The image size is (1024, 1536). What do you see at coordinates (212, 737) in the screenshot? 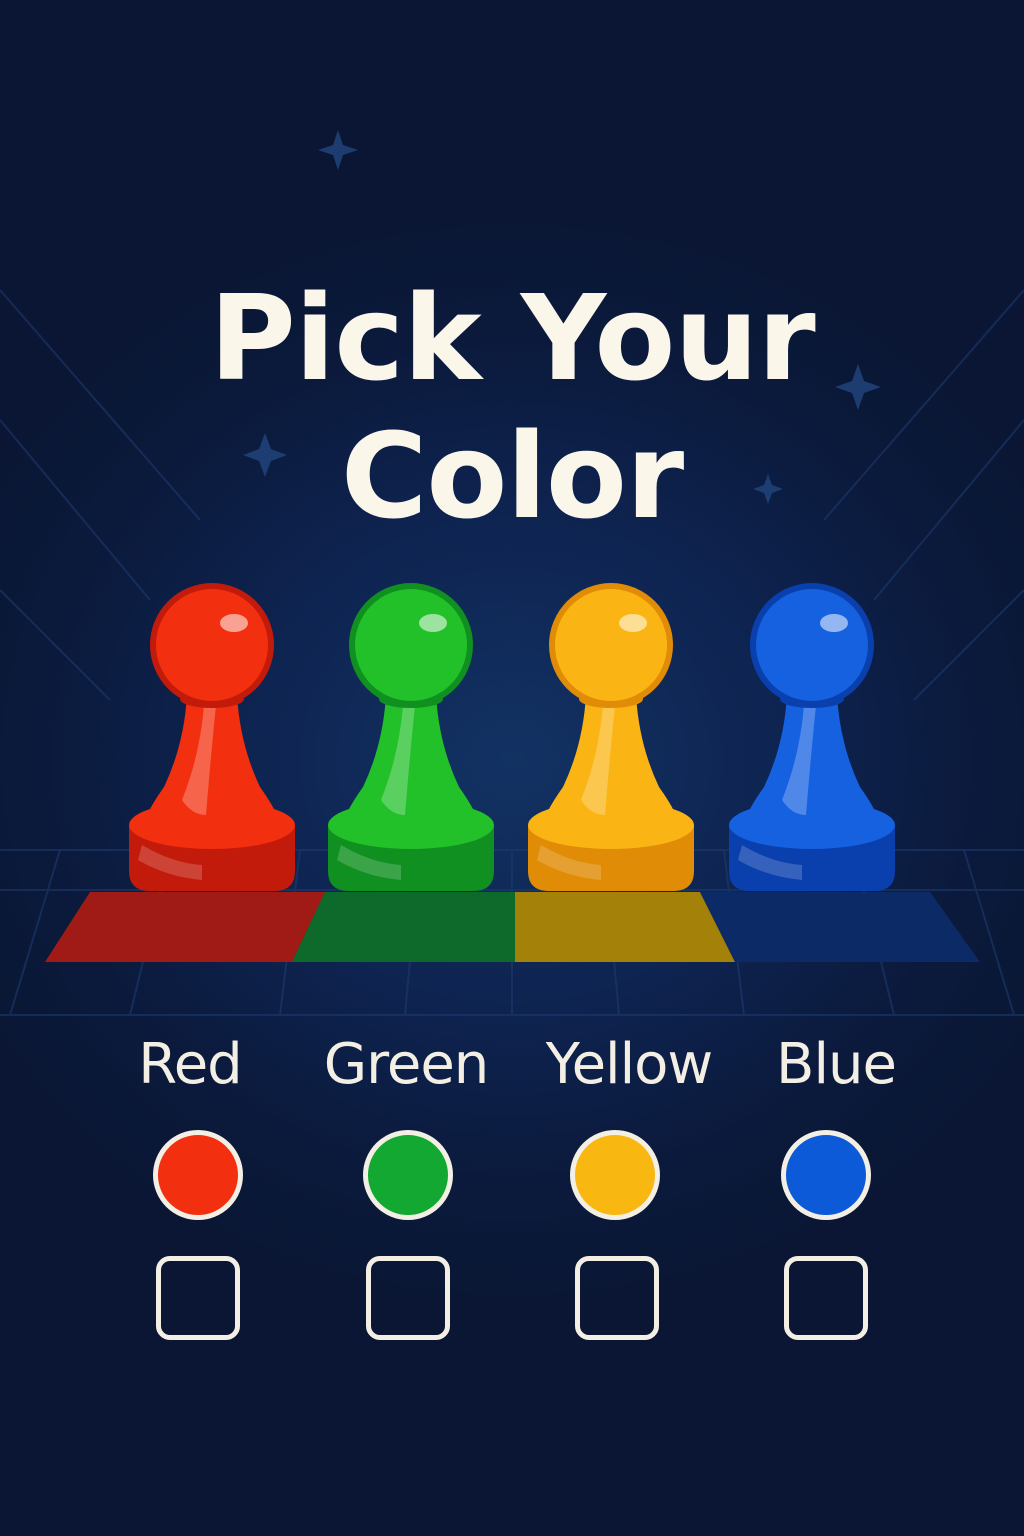
I see `red-pawn-icon` at bounding box center [212, 737].